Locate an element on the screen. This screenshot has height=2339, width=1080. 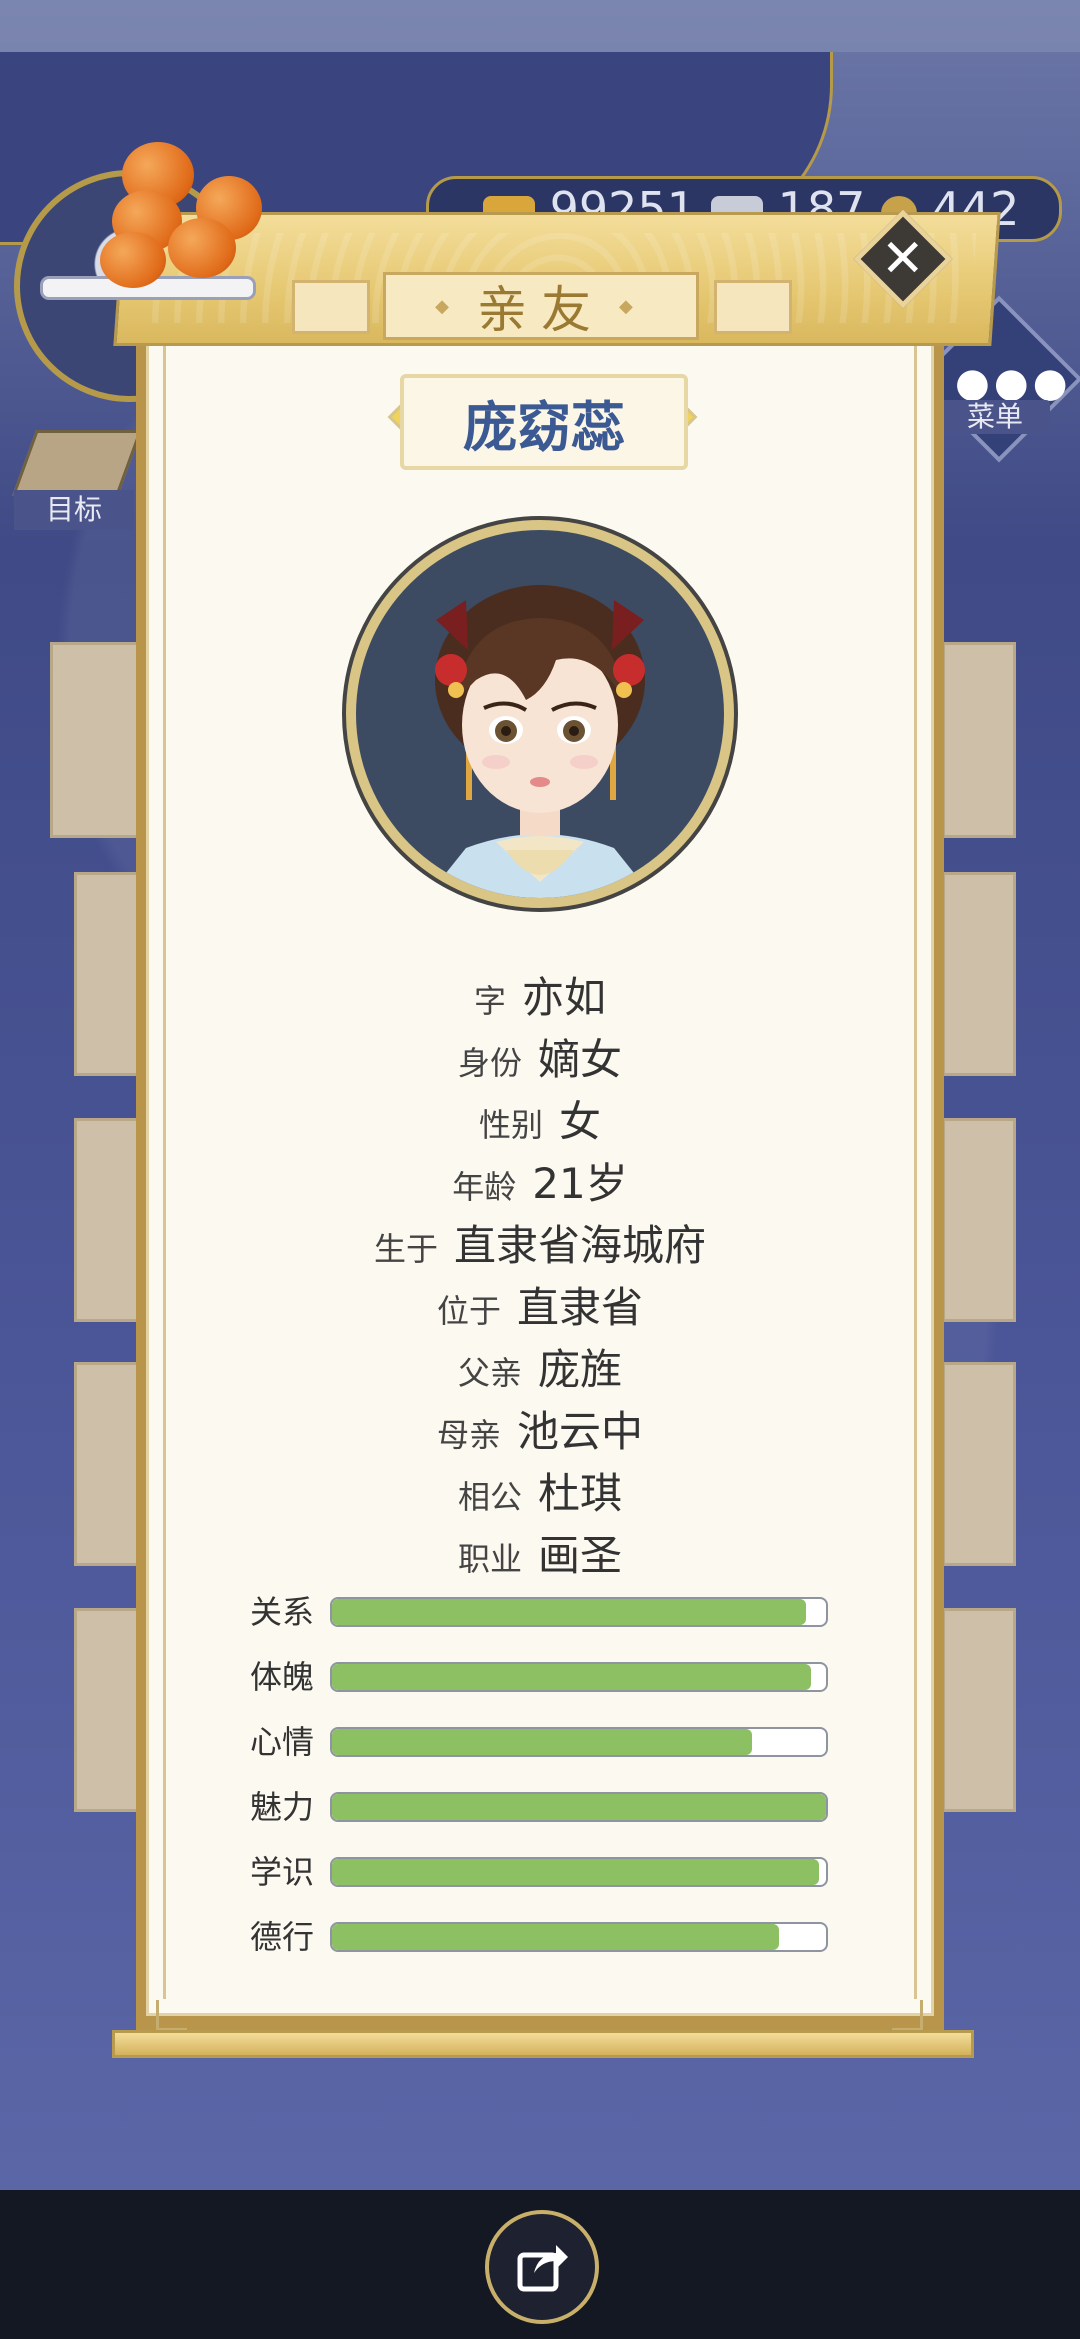
status-strip is located at coordinates (540, 26).